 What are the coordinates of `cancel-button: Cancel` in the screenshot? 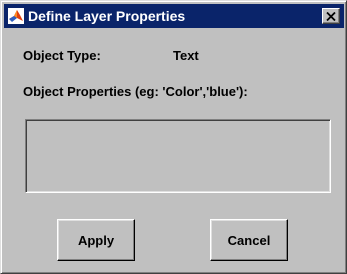 It's located at (249, 240).